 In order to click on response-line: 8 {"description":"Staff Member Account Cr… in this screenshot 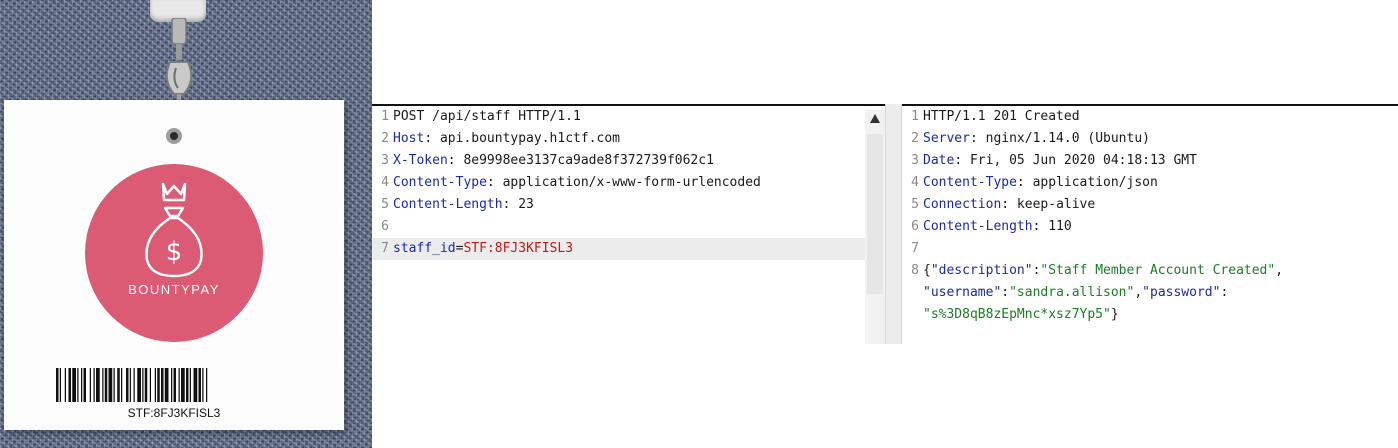, I will do `click(1150, 271)`.